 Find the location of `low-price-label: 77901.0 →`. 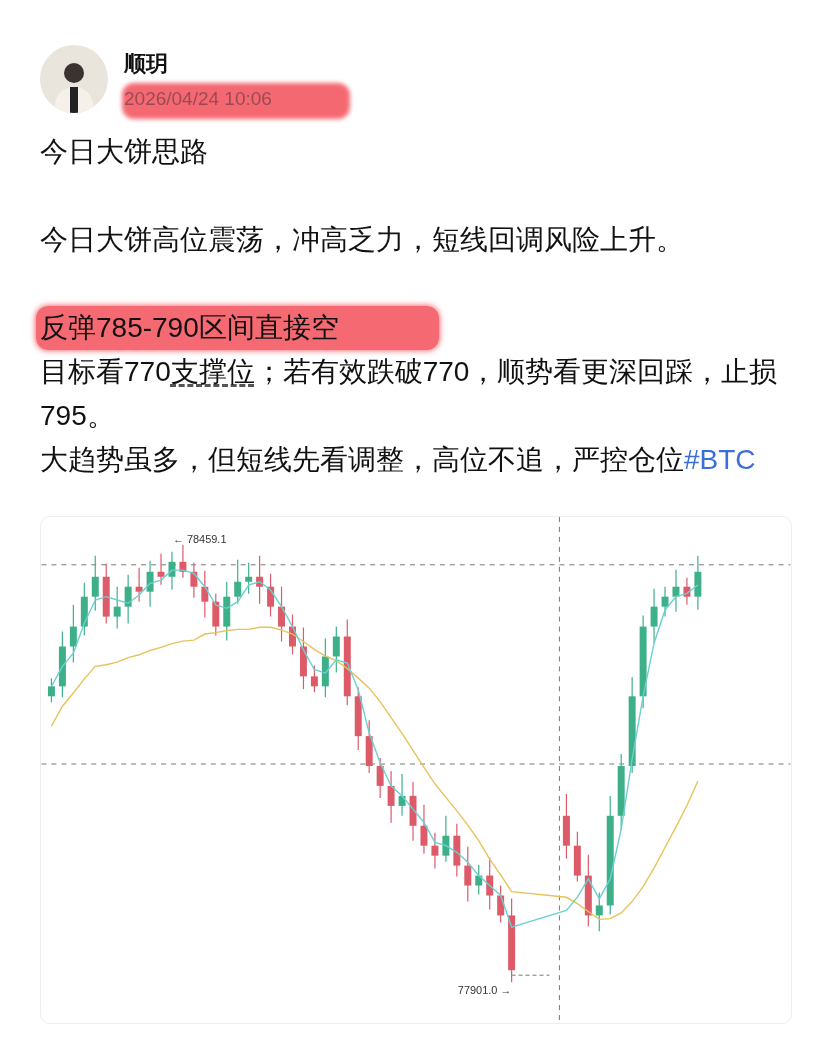

low-price-label: 77901.0 → is located at coordinates (484, 989).